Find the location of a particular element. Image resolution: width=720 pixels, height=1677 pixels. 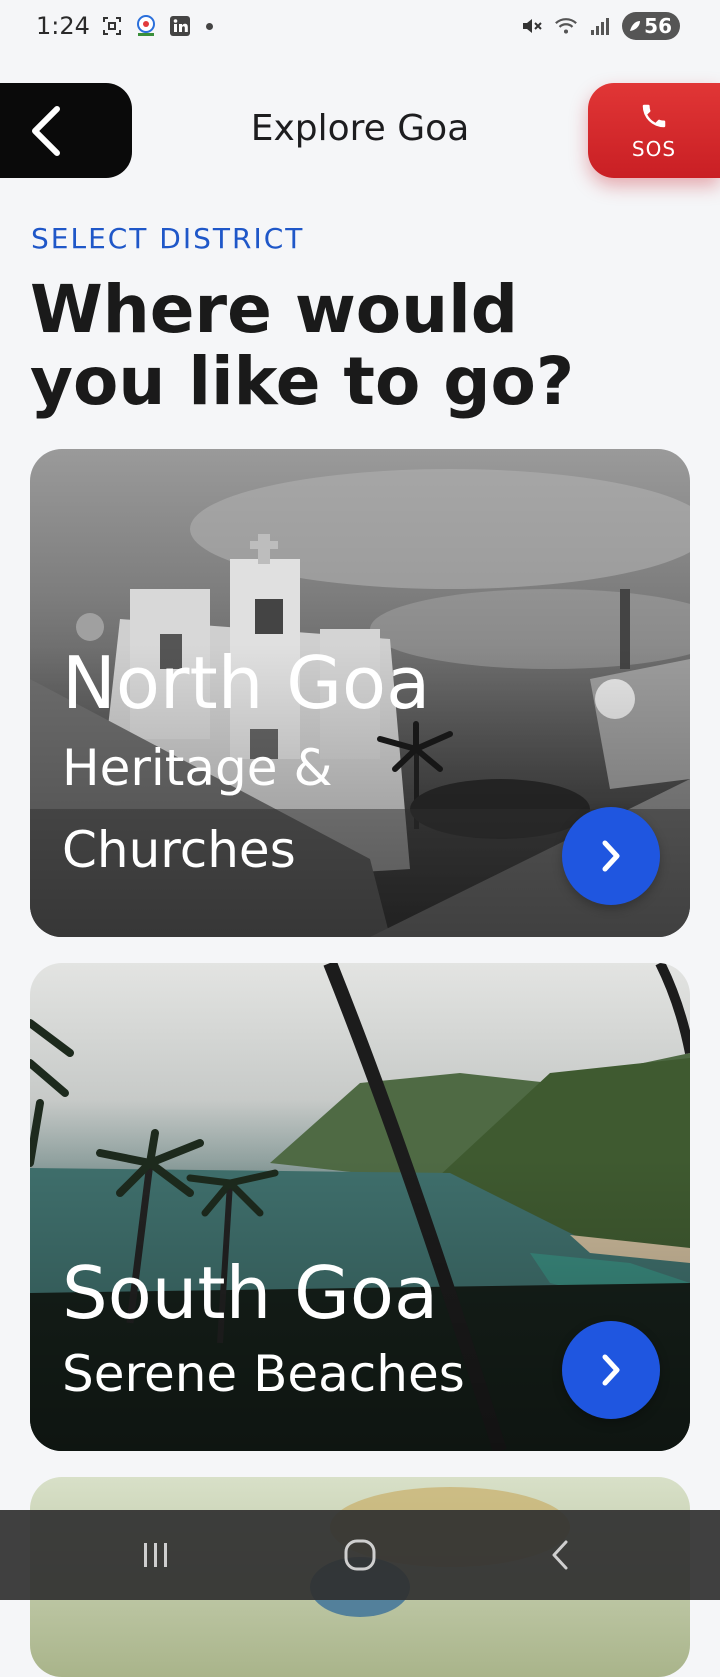

nav-back-button is located at coordinates (560, 1555).